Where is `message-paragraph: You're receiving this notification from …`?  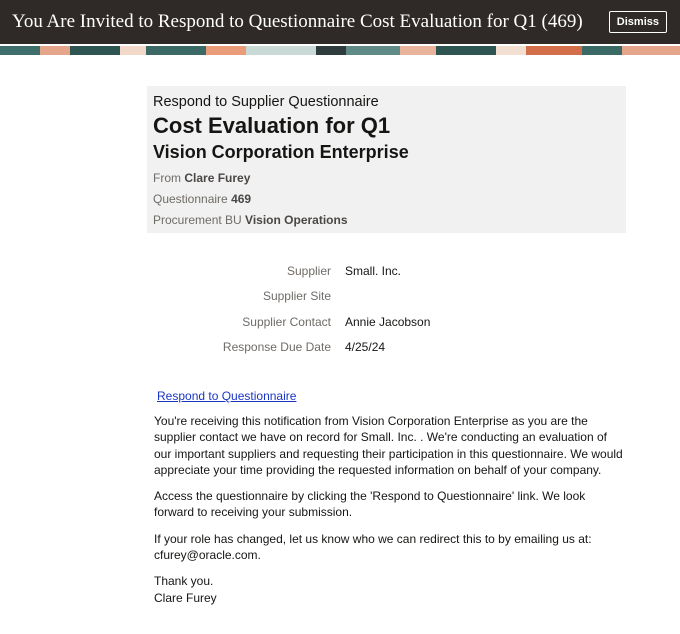 message-paragraph: You're receiving this notification from … is located at coordinates (388, 445).